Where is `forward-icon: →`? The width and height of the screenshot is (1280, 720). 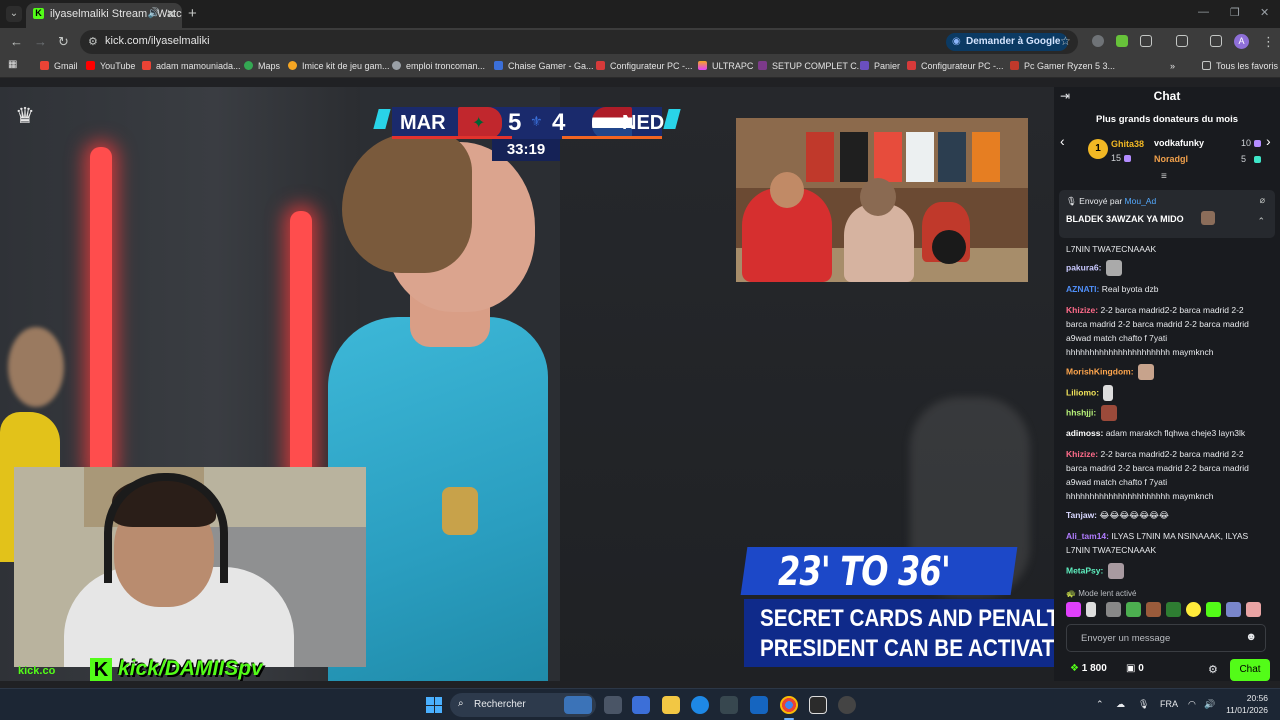
forward-icon: → is located at coordinates (40, 41).